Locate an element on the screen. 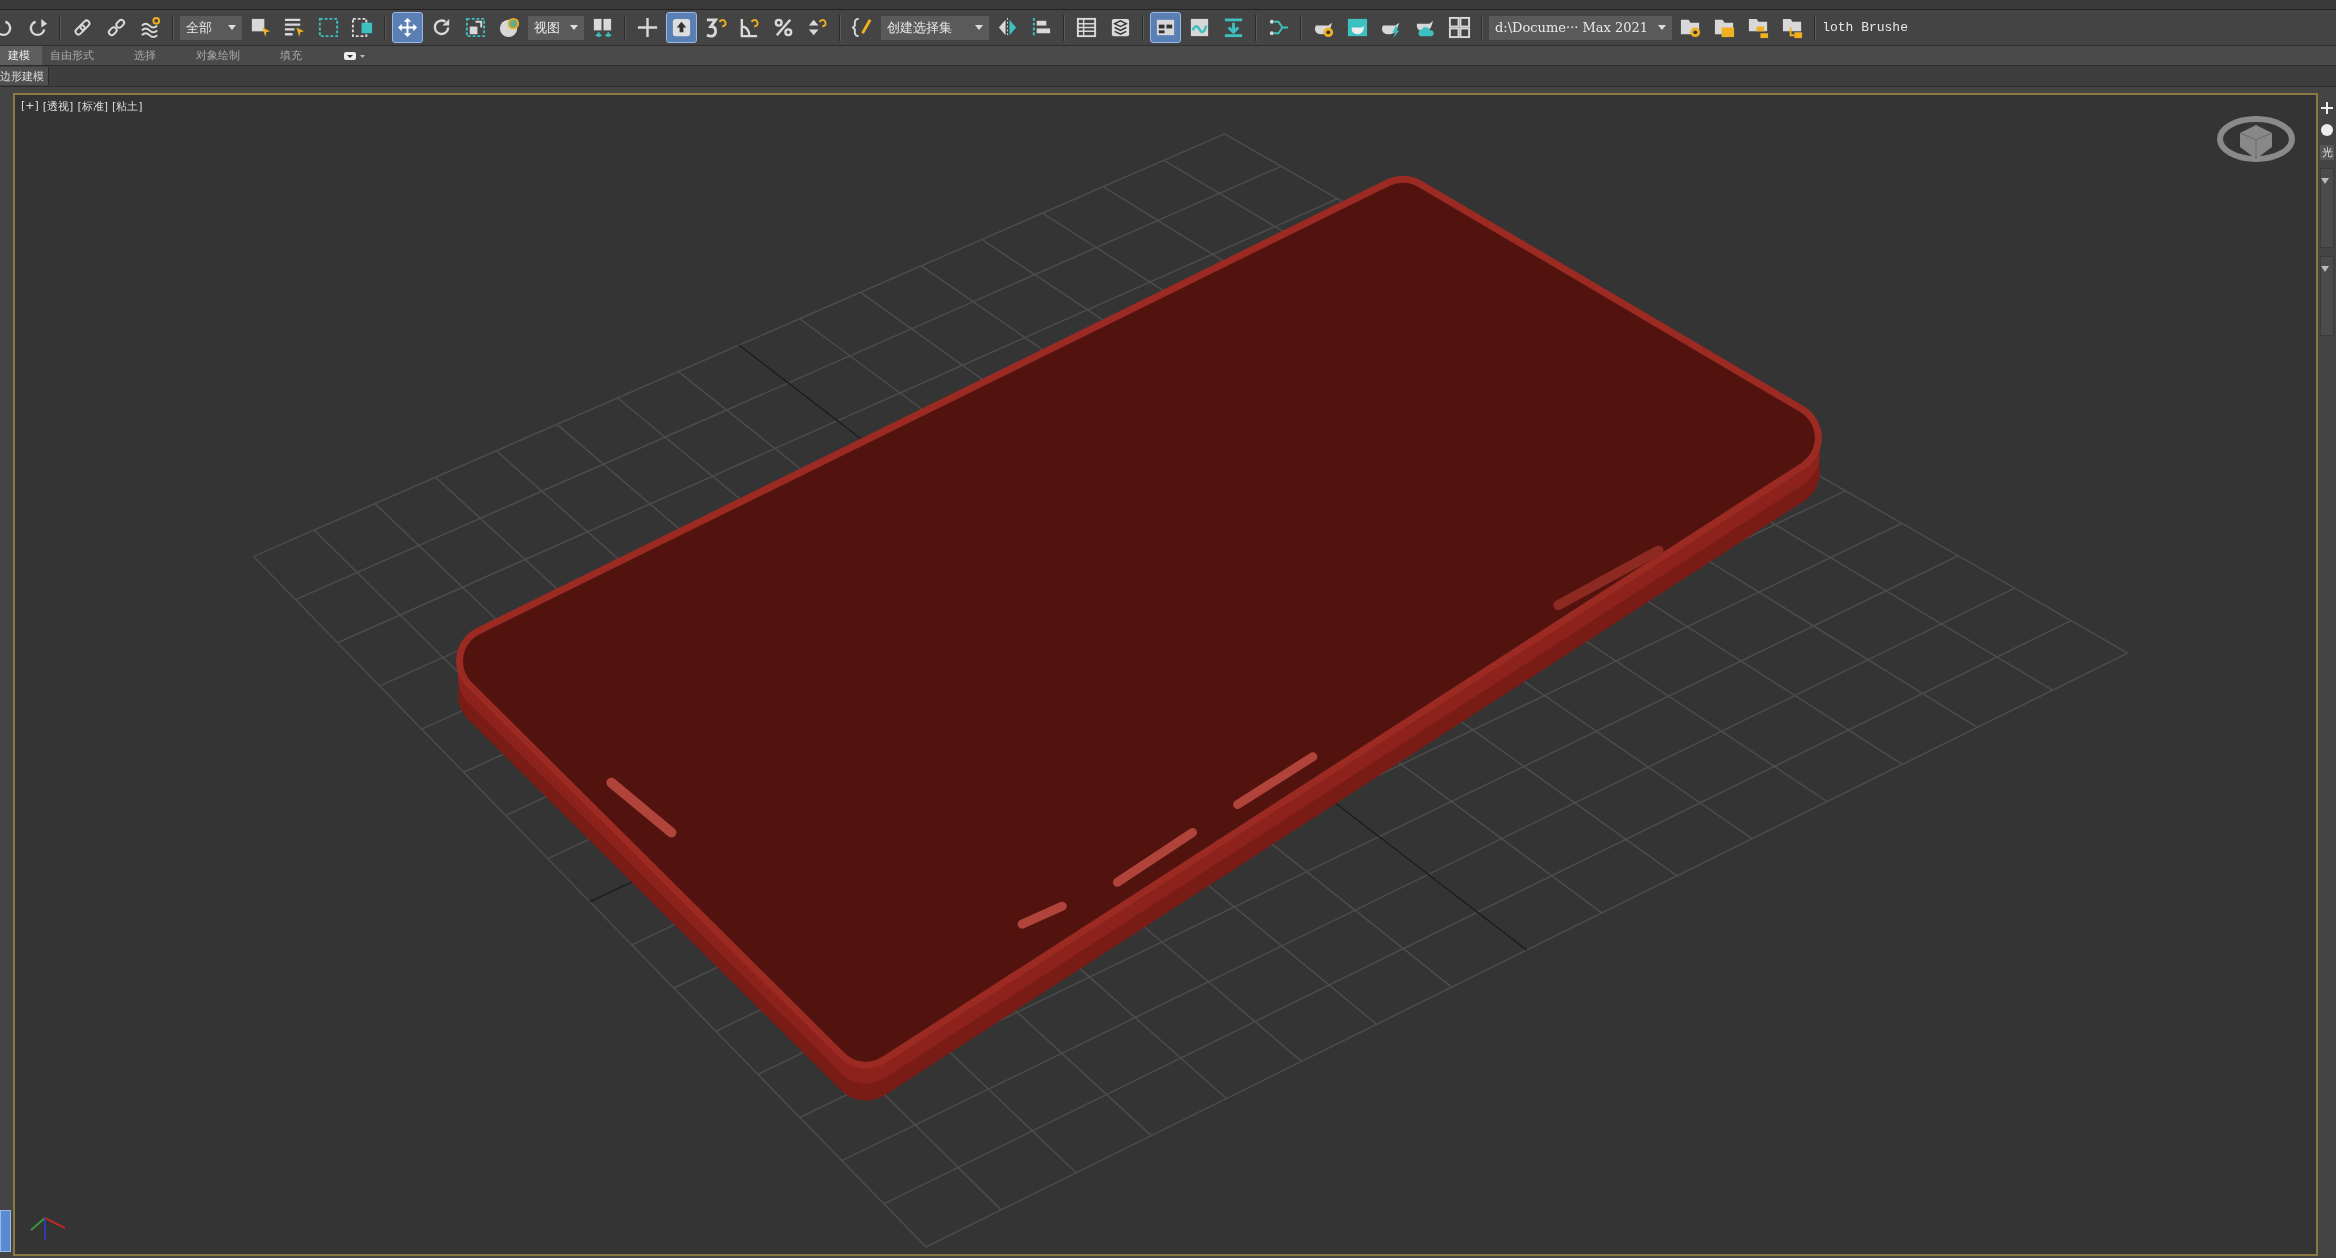 The height and width of the screenshot is (1258, 2336). move-icon is located at coordinates (407, 27).